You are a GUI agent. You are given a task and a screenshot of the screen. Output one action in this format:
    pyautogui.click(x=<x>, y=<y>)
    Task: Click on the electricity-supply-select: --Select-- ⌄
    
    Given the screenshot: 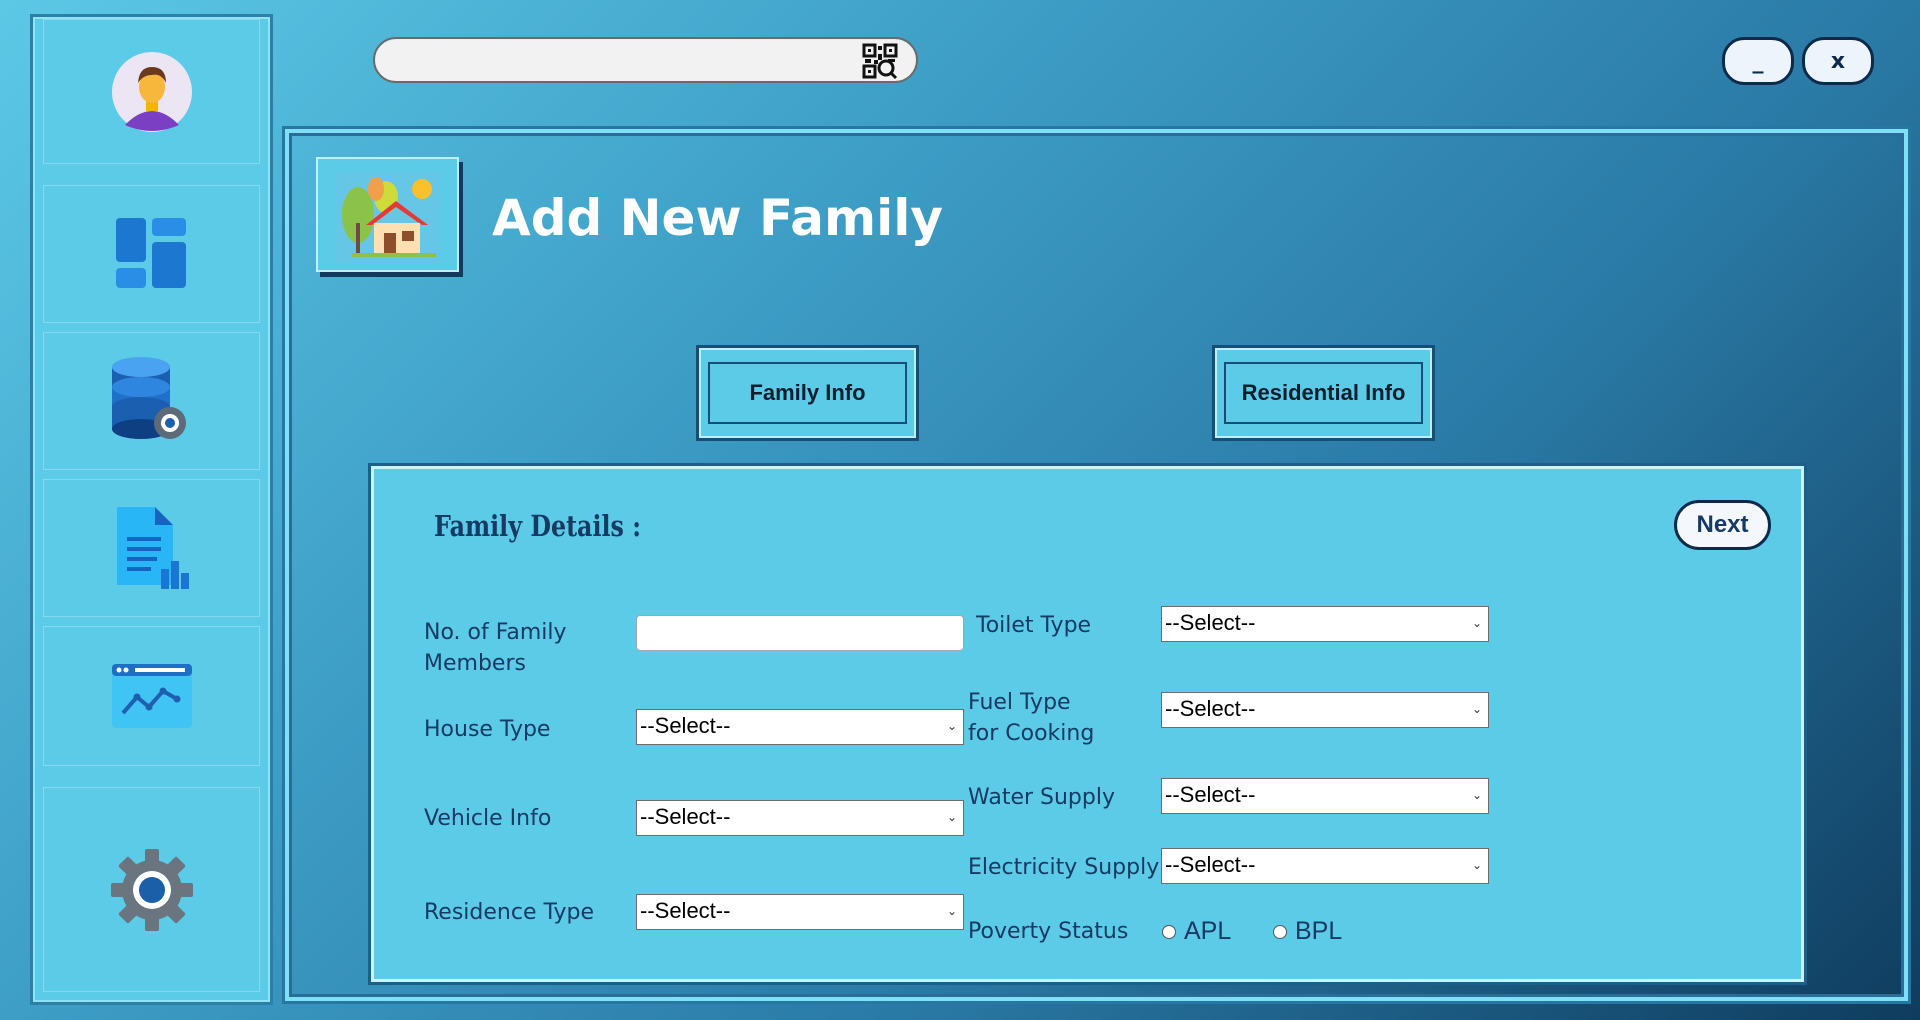 What is the action you would take?
    pyautogui.click(x=1325, y=866)
    